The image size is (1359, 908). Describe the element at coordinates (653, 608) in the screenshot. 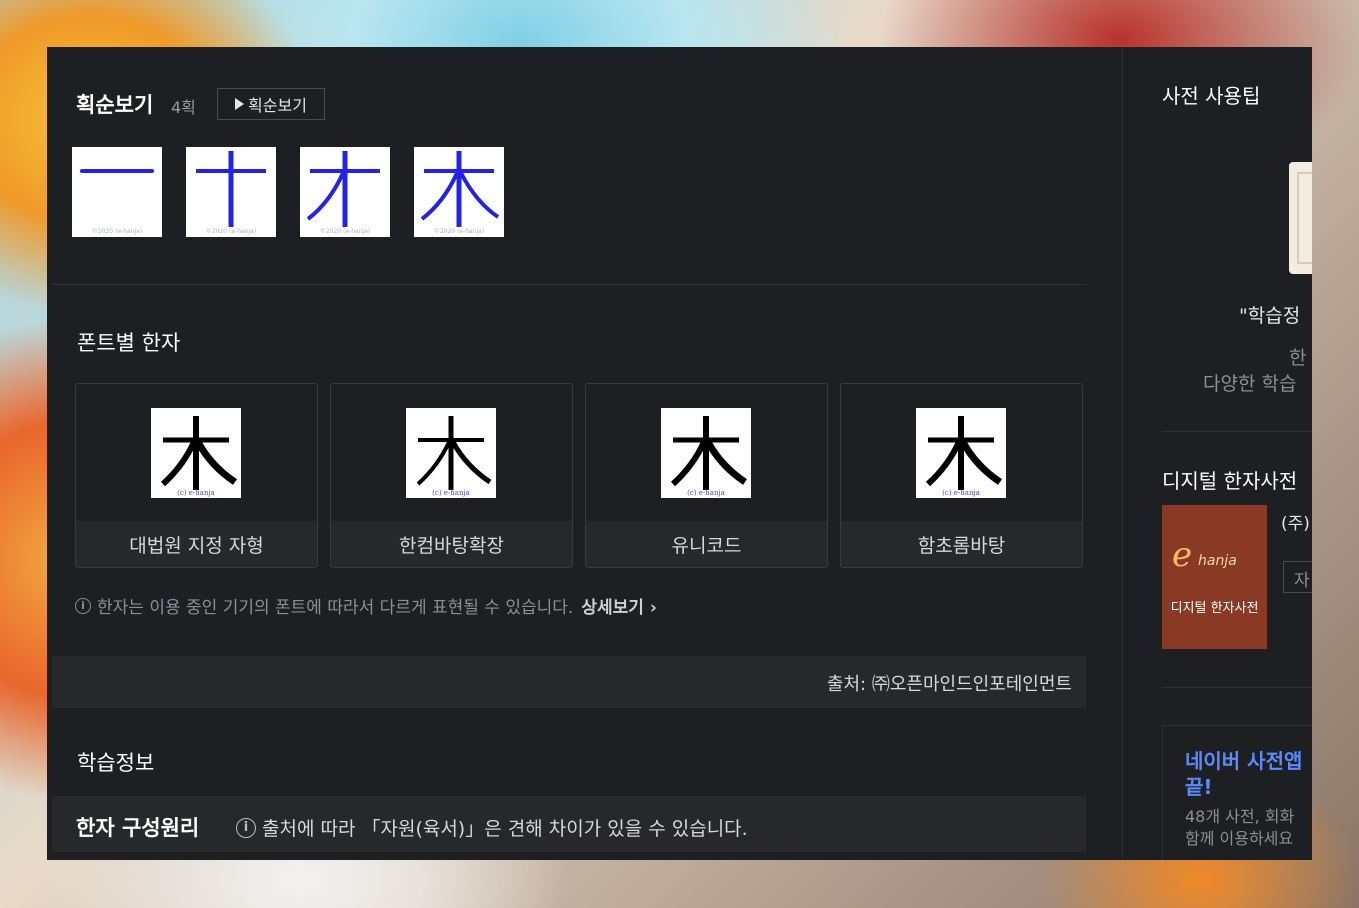

I see `chevron-right-icon: ›` at that location.